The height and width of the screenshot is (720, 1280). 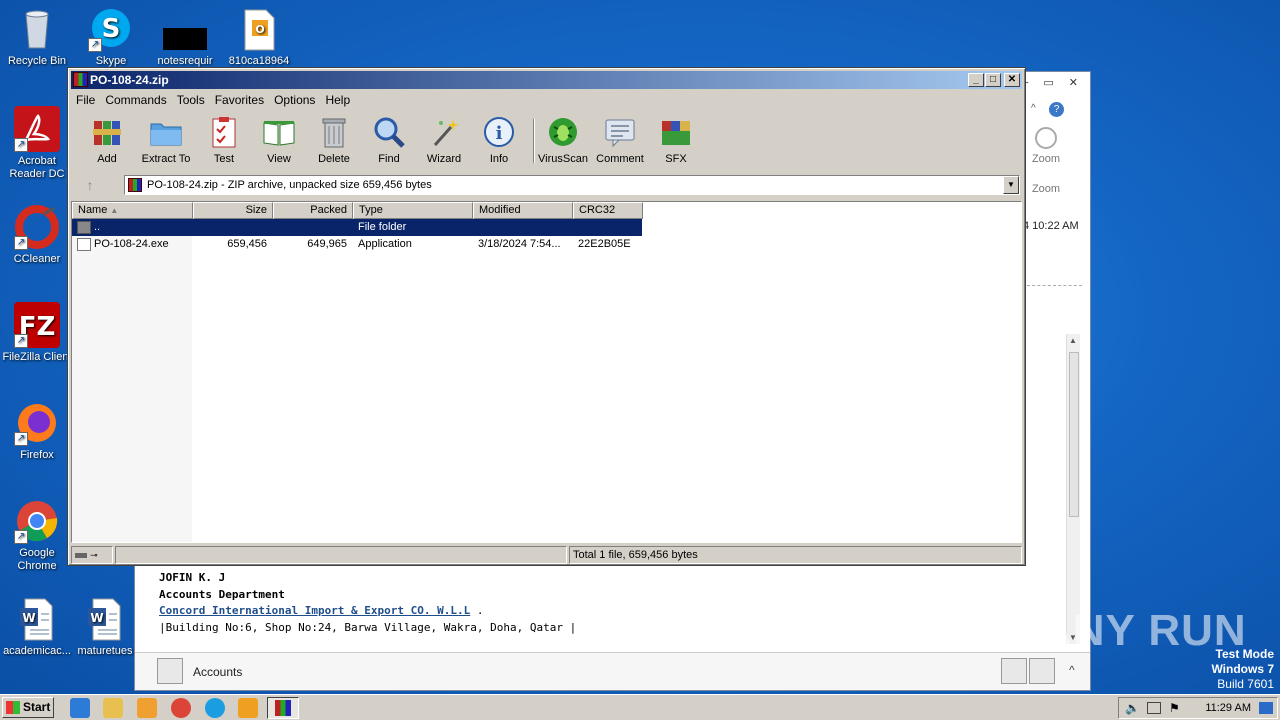 What do you see at coordinates (499, 159) in the screenshot?
I see `tool-label: Info` at bounding box center [499, 159].